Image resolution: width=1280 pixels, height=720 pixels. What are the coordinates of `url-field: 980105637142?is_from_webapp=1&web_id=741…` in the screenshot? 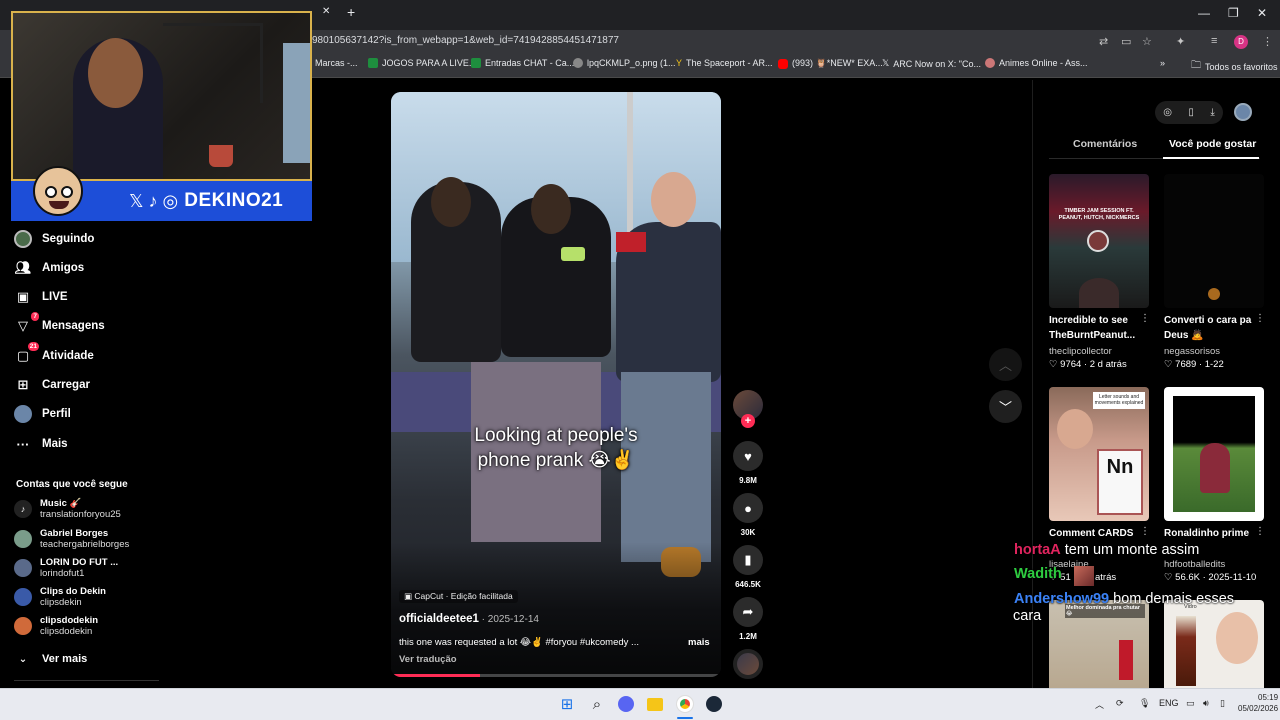 It's located at (465, 40).